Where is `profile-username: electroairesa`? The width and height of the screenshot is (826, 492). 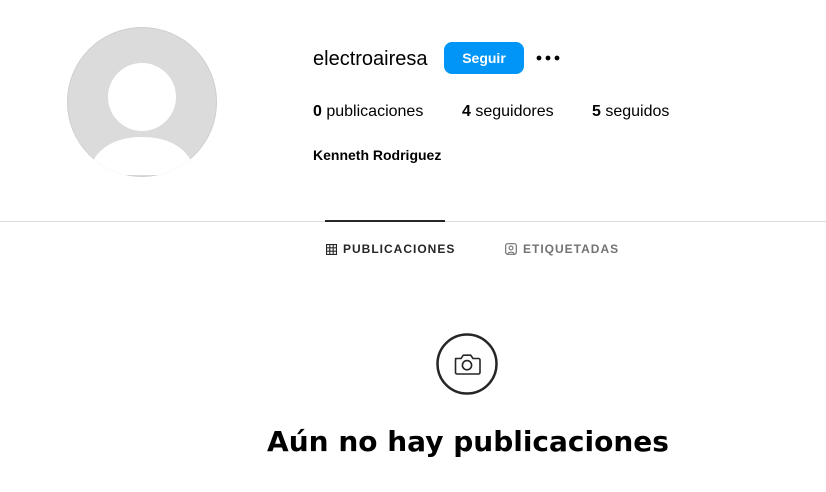
profile-username: electroairesa is located at coordinates (370, 59).